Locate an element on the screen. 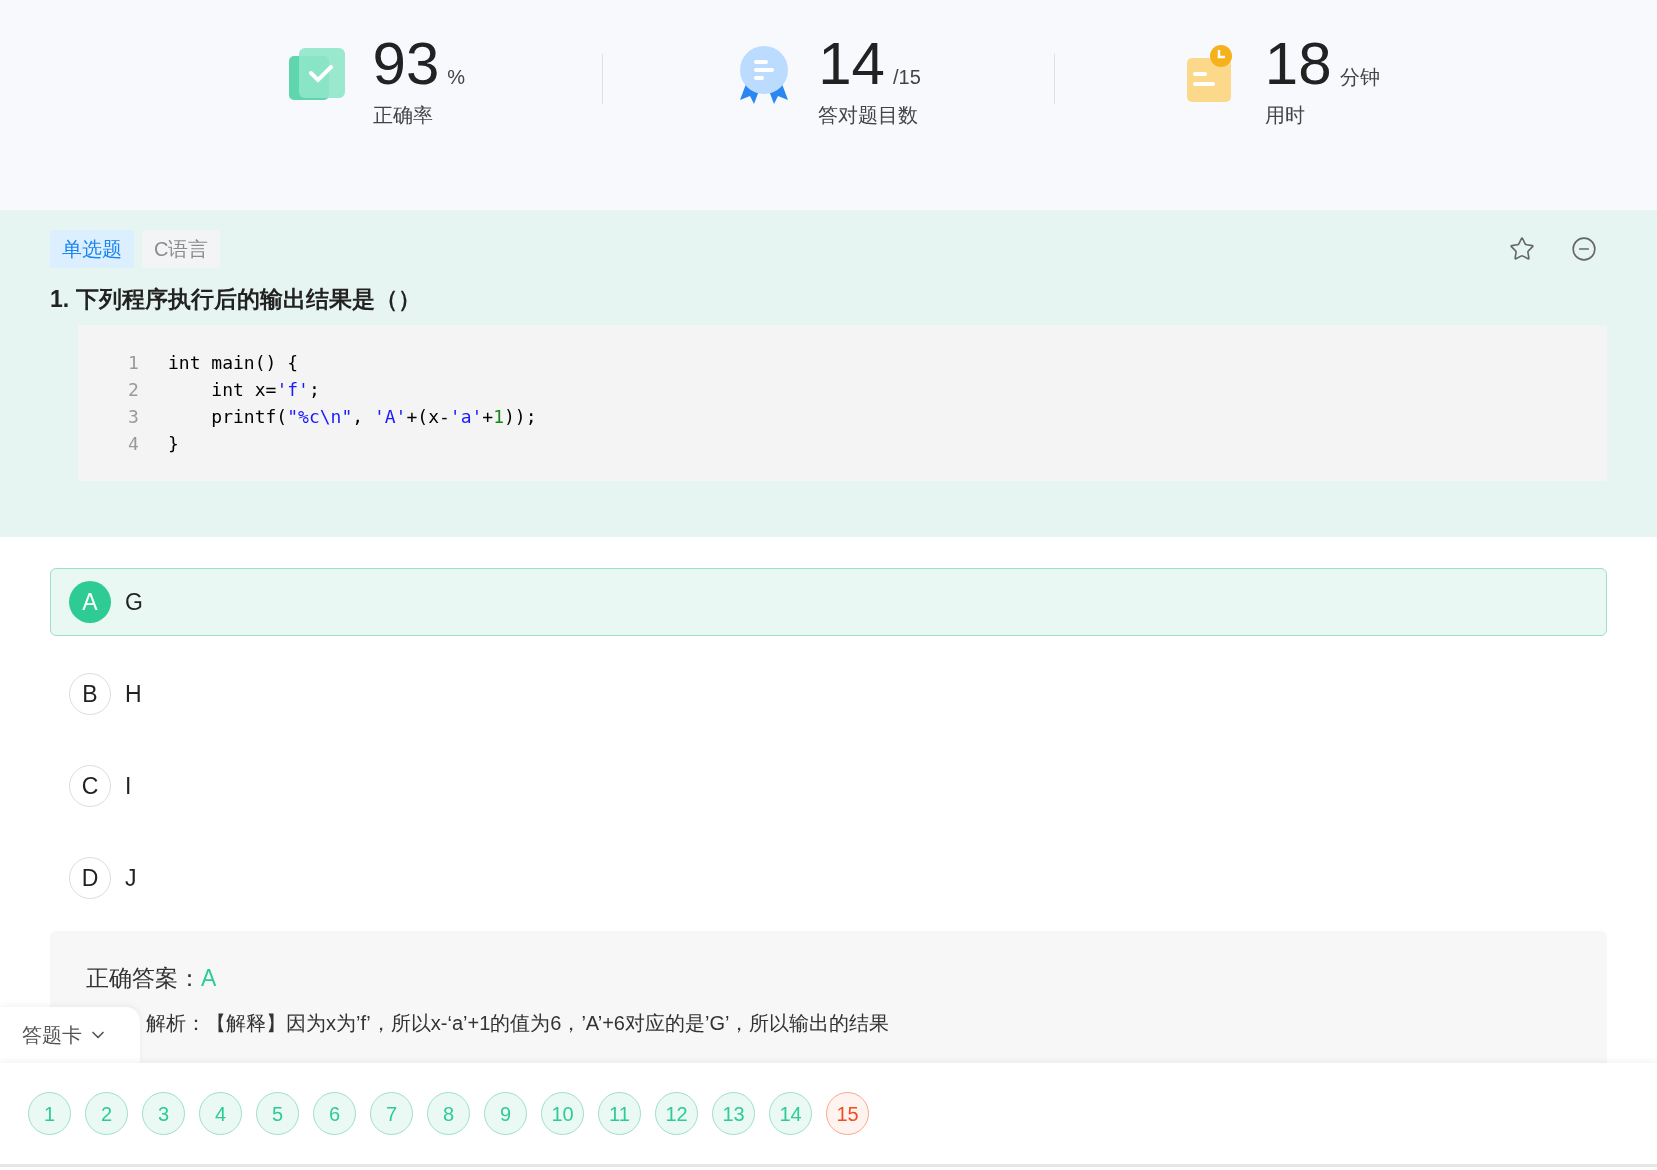 Image resolution: width=1657 pixels, height=1170 pixels. option-text: J is located at coordinates (131, 878).